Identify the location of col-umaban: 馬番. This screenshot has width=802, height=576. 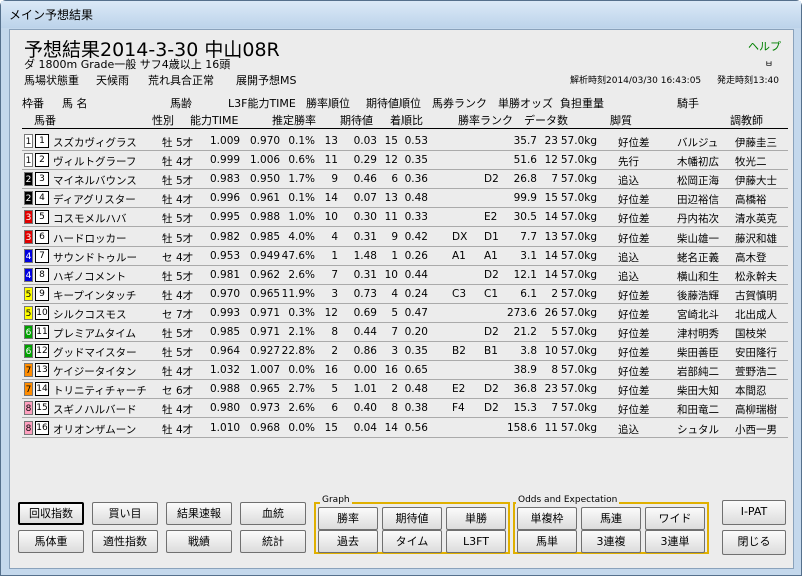
(45, 120).